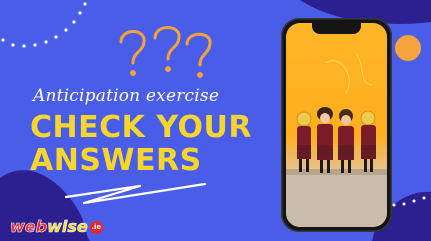  I want to click on phone-notch, so click(336, 28).